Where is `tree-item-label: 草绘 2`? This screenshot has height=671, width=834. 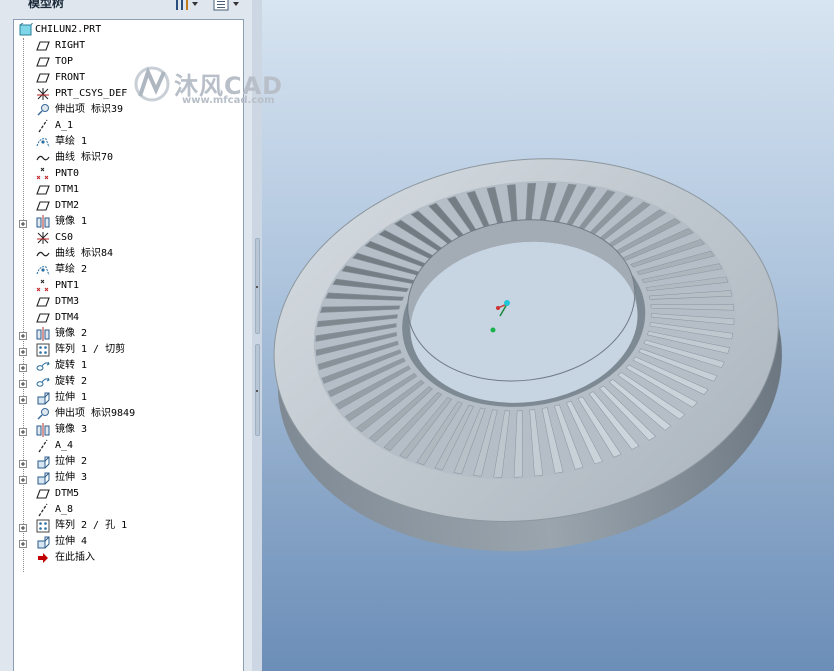
tree-item-label: 草绘 2 is located at coordinates (71, 269).